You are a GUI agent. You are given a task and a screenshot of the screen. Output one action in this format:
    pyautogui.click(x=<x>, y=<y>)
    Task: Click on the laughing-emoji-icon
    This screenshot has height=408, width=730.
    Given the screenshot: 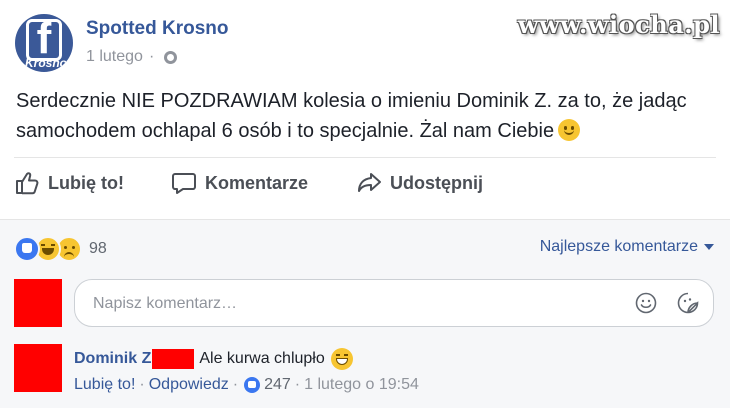 What is the action you would take?
    pyautogui.click(x=341, y=359)
    